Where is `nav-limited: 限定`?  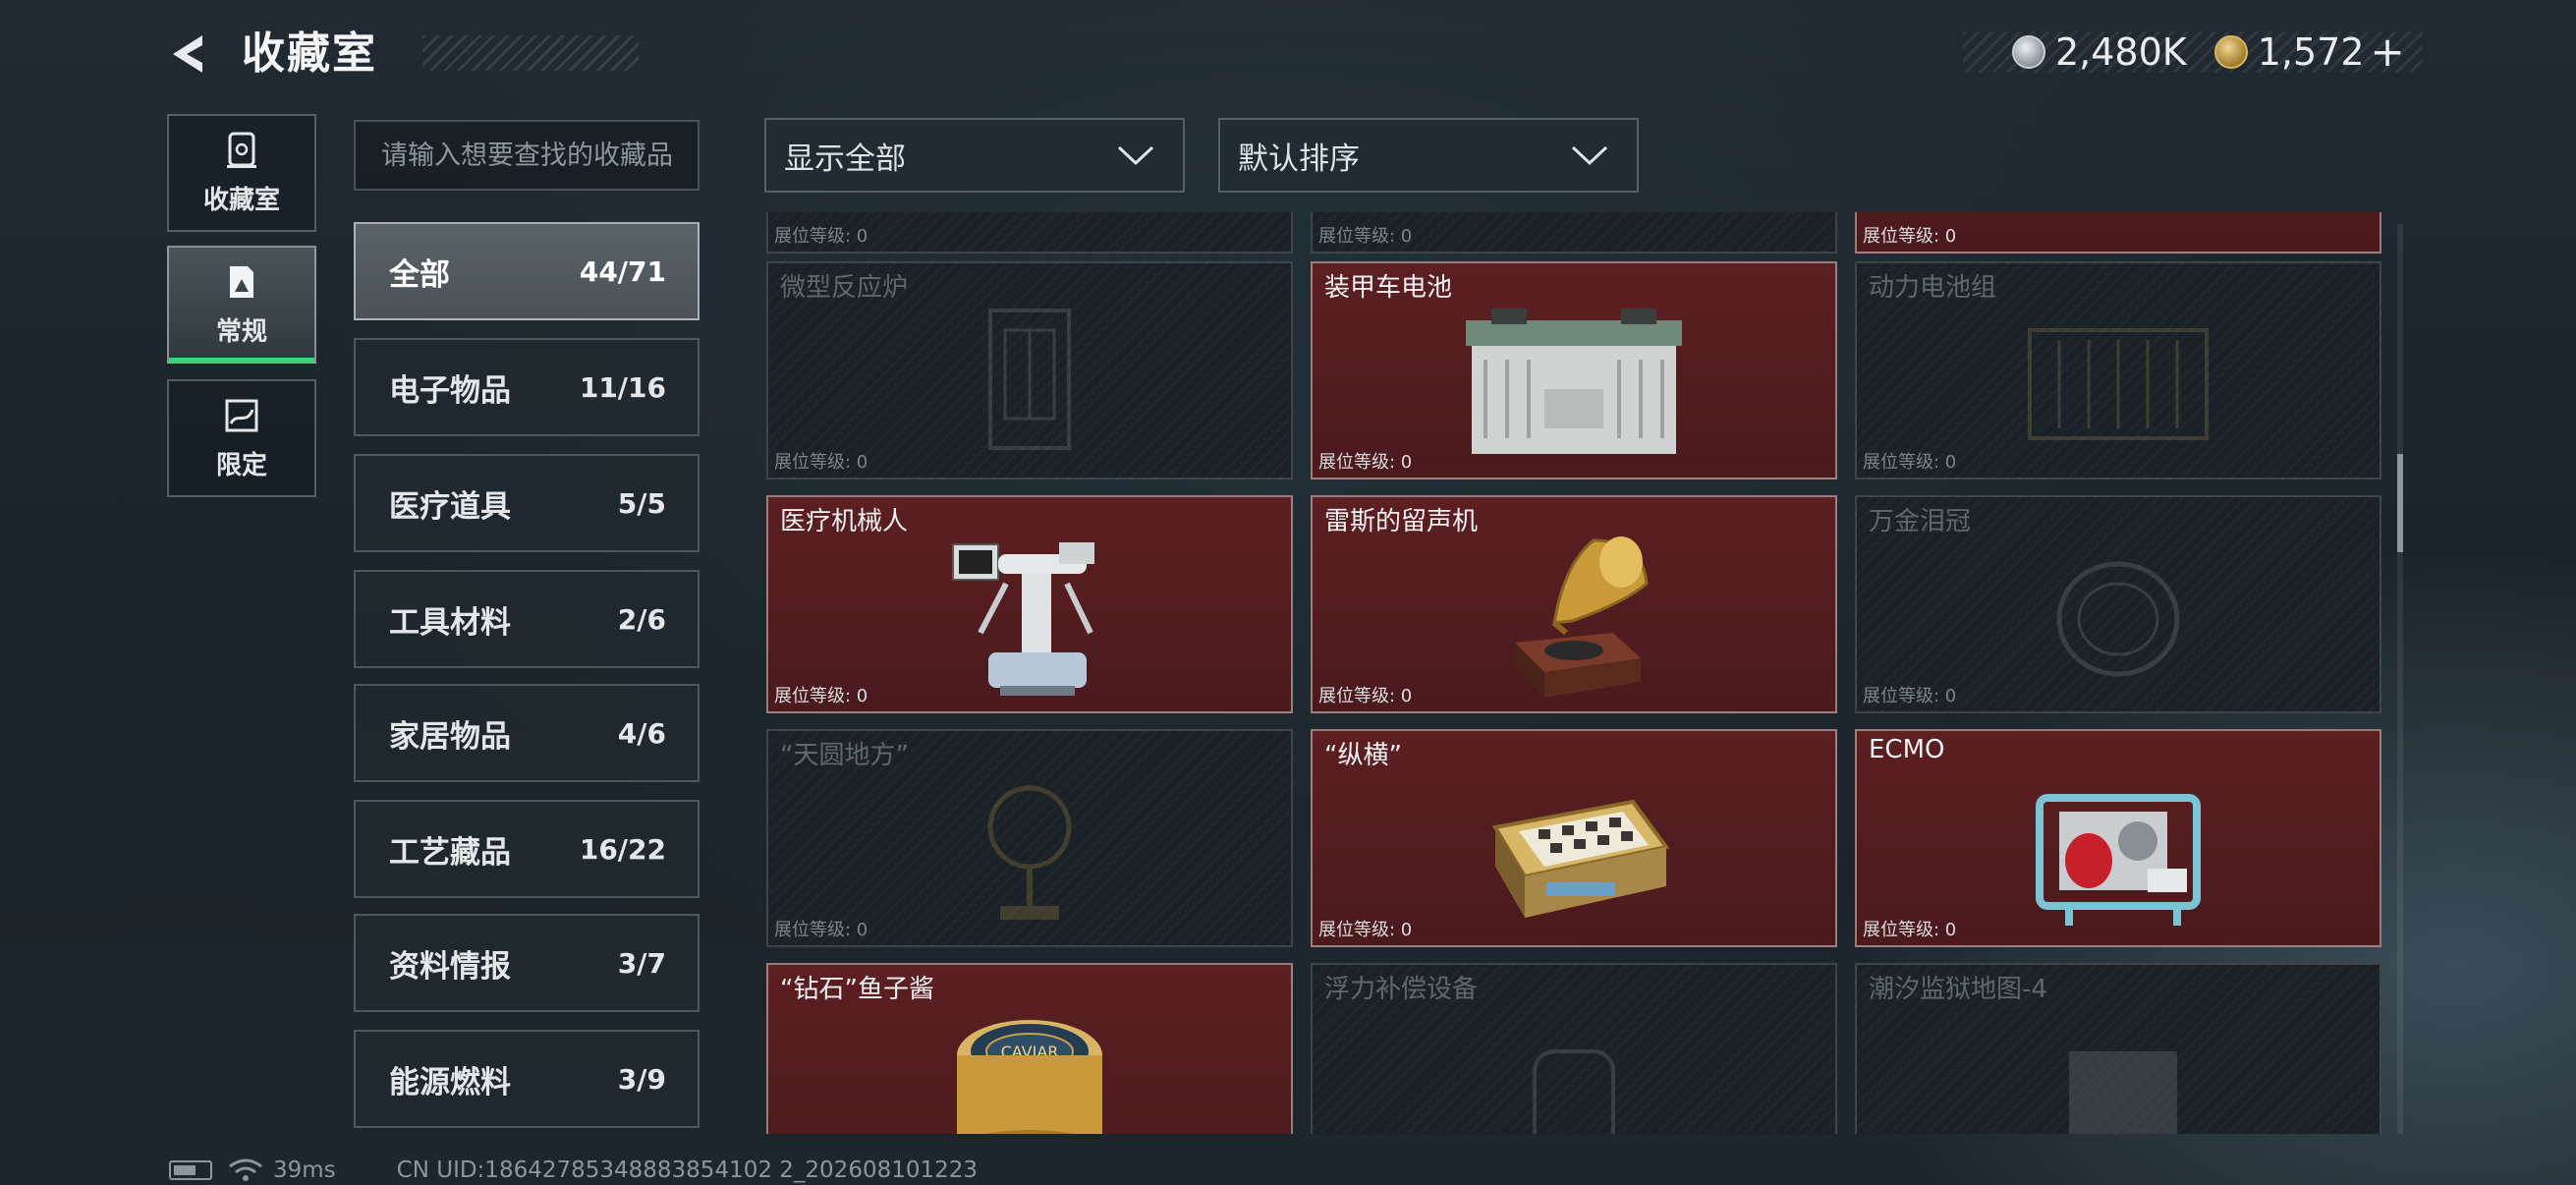 nav-limited: 限定 is located at coordinates (241, 438).